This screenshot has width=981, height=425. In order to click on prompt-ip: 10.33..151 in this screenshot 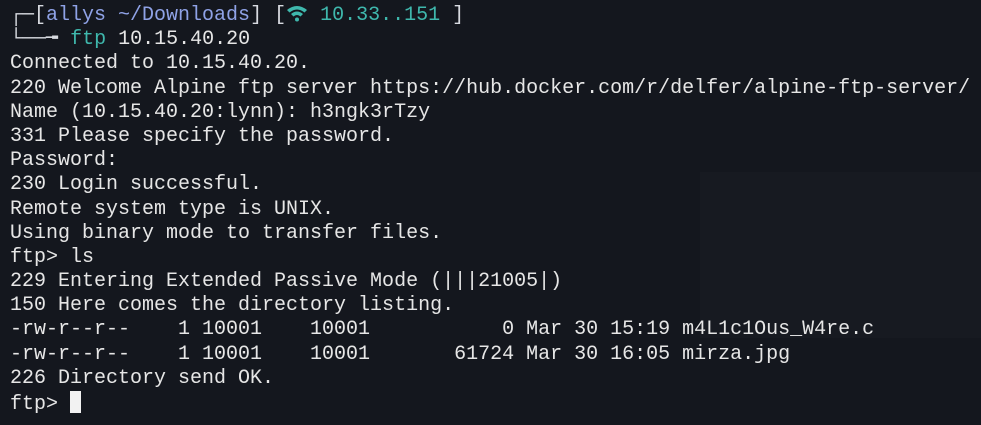, I will do `click(374, 15)`.